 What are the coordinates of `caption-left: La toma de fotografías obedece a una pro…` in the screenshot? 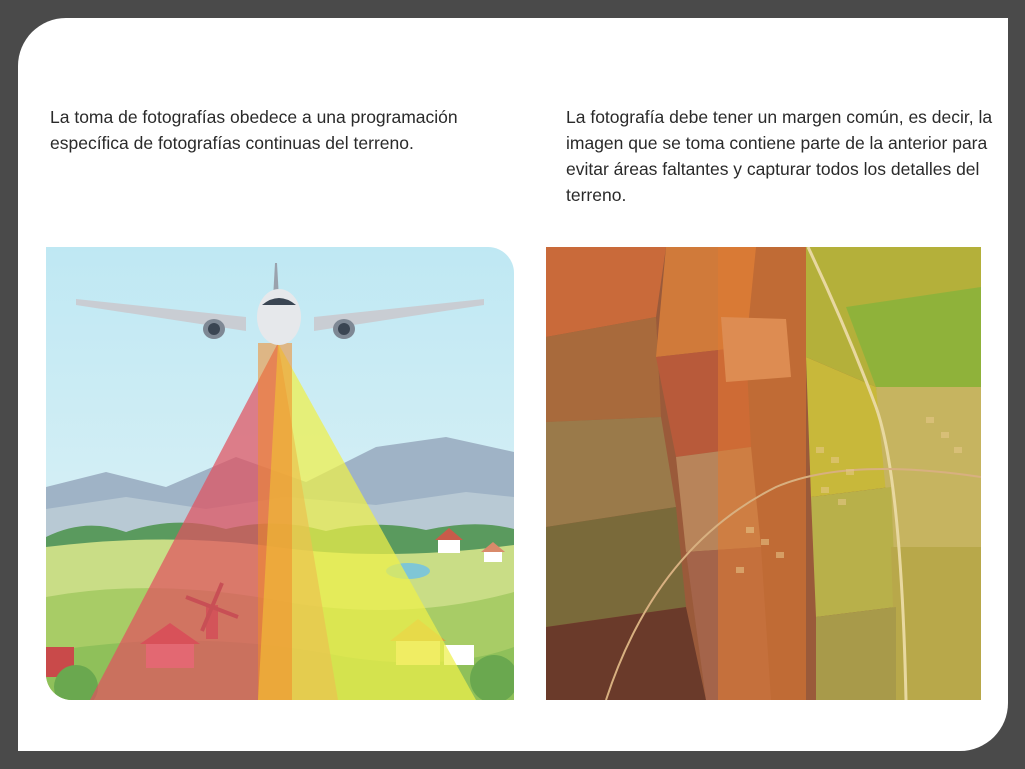 It's located at (254, 130).